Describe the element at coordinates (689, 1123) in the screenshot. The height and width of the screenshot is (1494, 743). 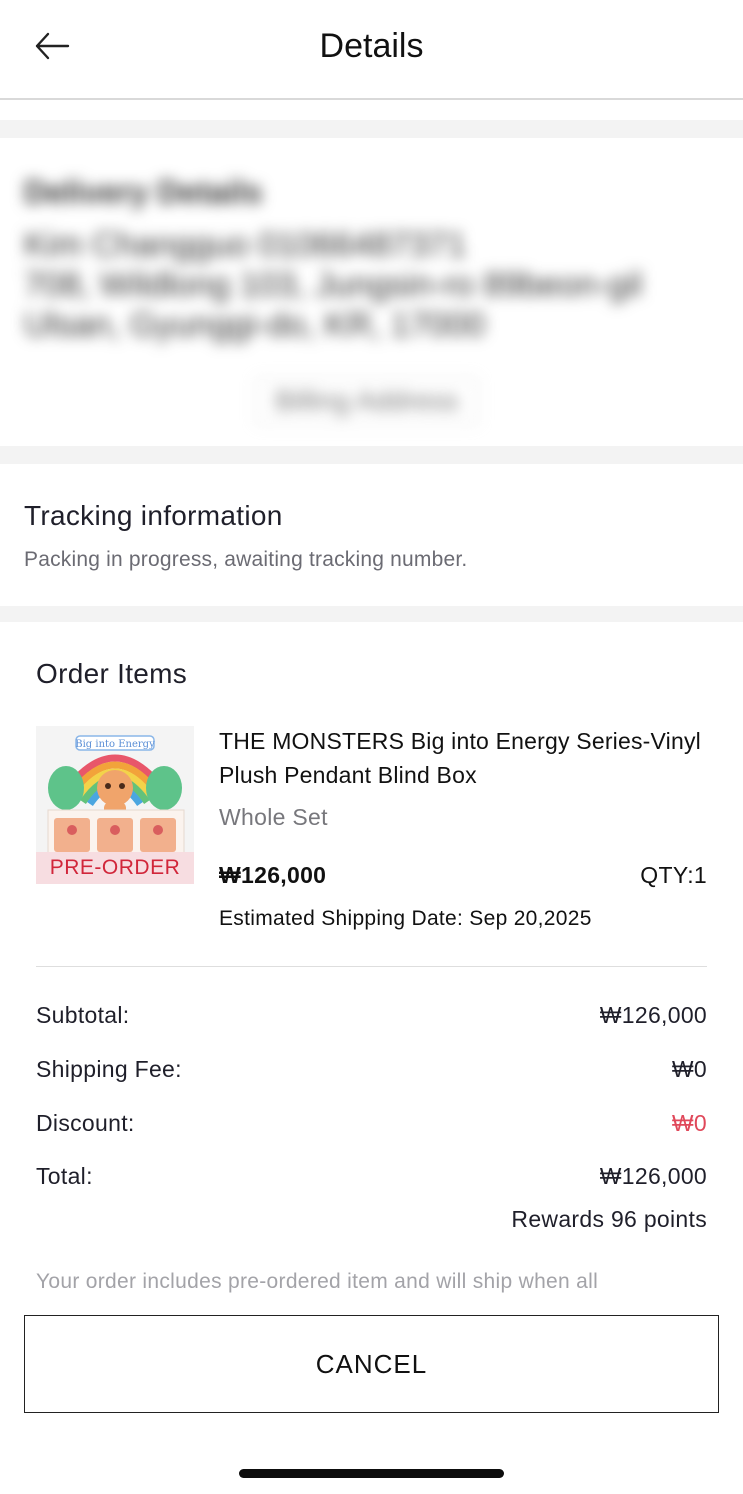
I see `discount-value: ₩0` at that location.